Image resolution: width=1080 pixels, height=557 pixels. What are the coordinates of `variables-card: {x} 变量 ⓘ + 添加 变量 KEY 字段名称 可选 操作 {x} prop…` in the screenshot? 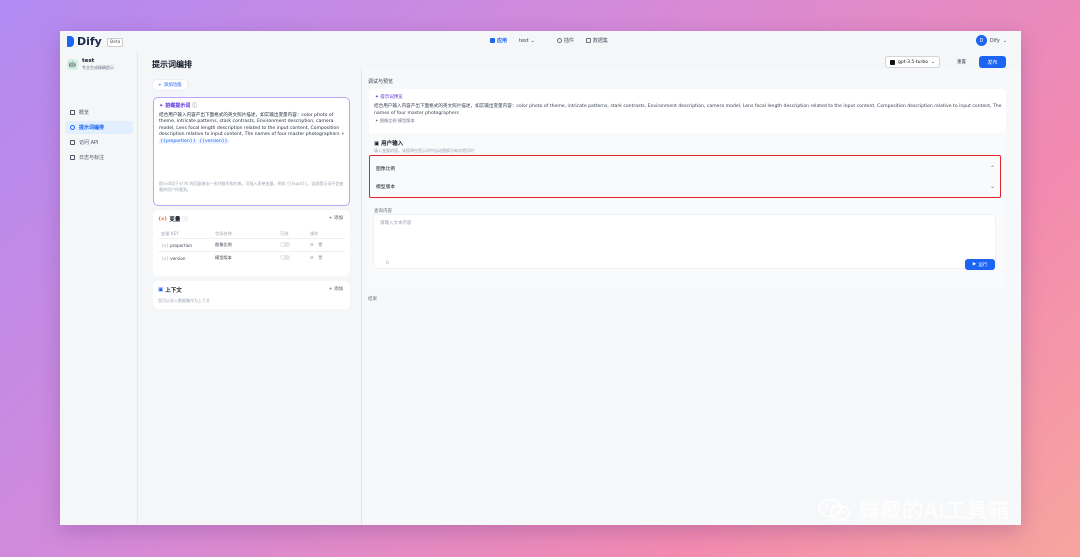 It's located at (251, 243).